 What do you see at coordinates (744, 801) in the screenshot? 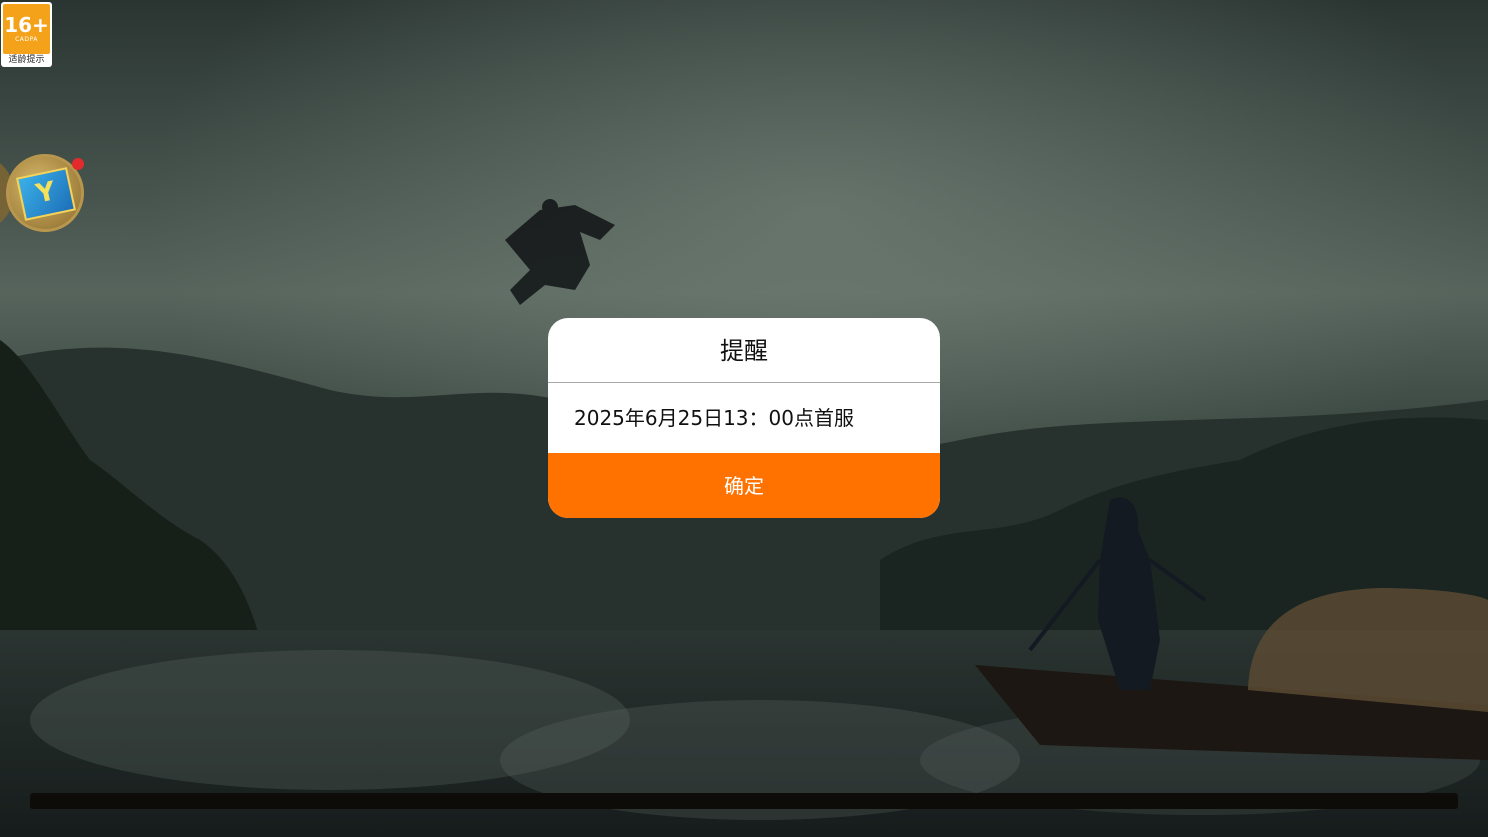
I see `loading-bar` at bounding box center [744, 801].